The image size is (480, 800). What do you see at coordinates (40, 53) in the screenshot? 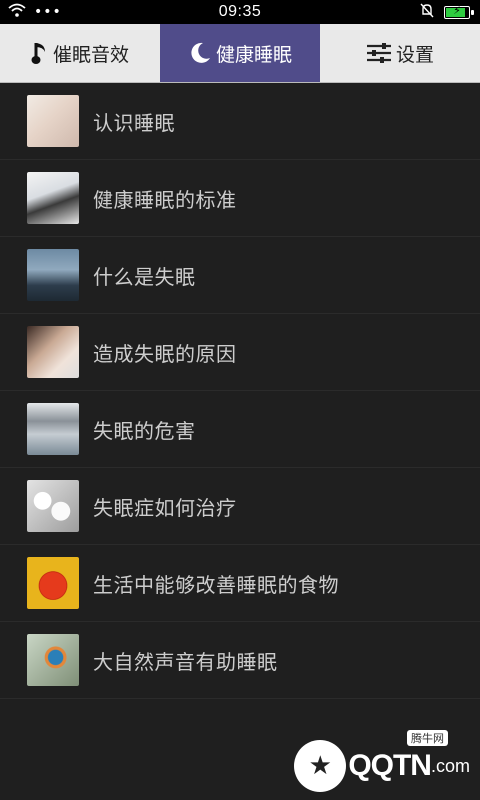
I see `music-note-icon` at bounding box center [40, 53].